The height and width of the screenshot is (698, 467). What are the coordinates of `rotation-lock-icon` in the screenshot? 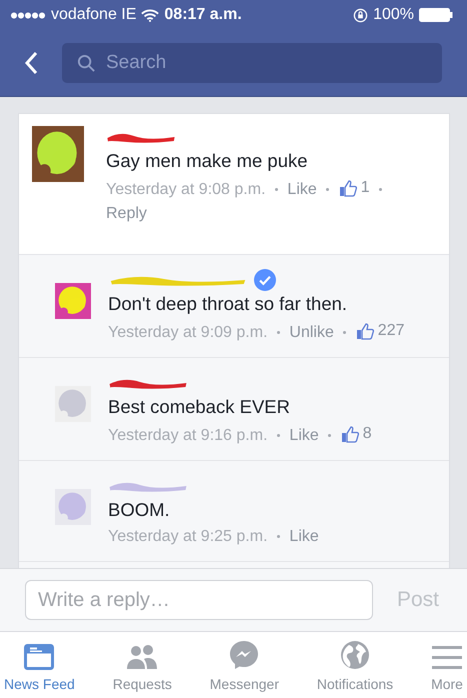 It's located at (360, 15).